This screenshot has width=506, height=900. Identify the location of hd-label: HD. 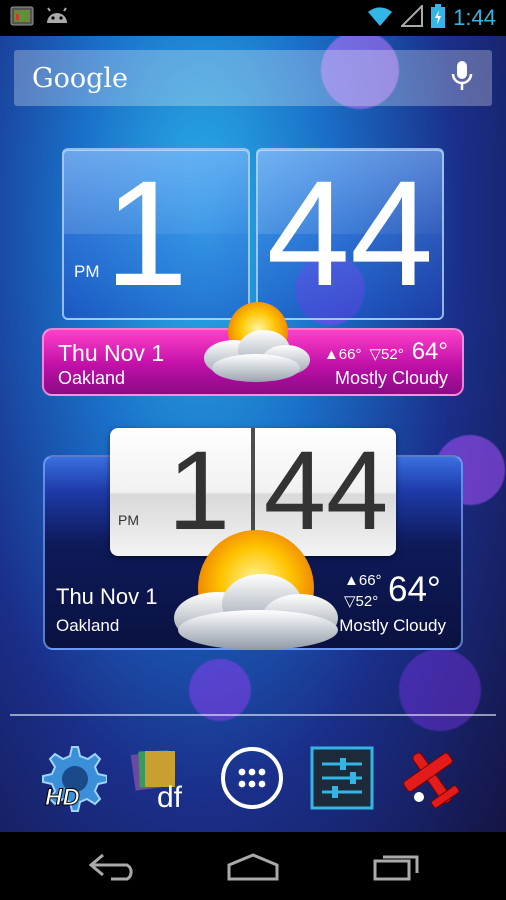
(62, 797).